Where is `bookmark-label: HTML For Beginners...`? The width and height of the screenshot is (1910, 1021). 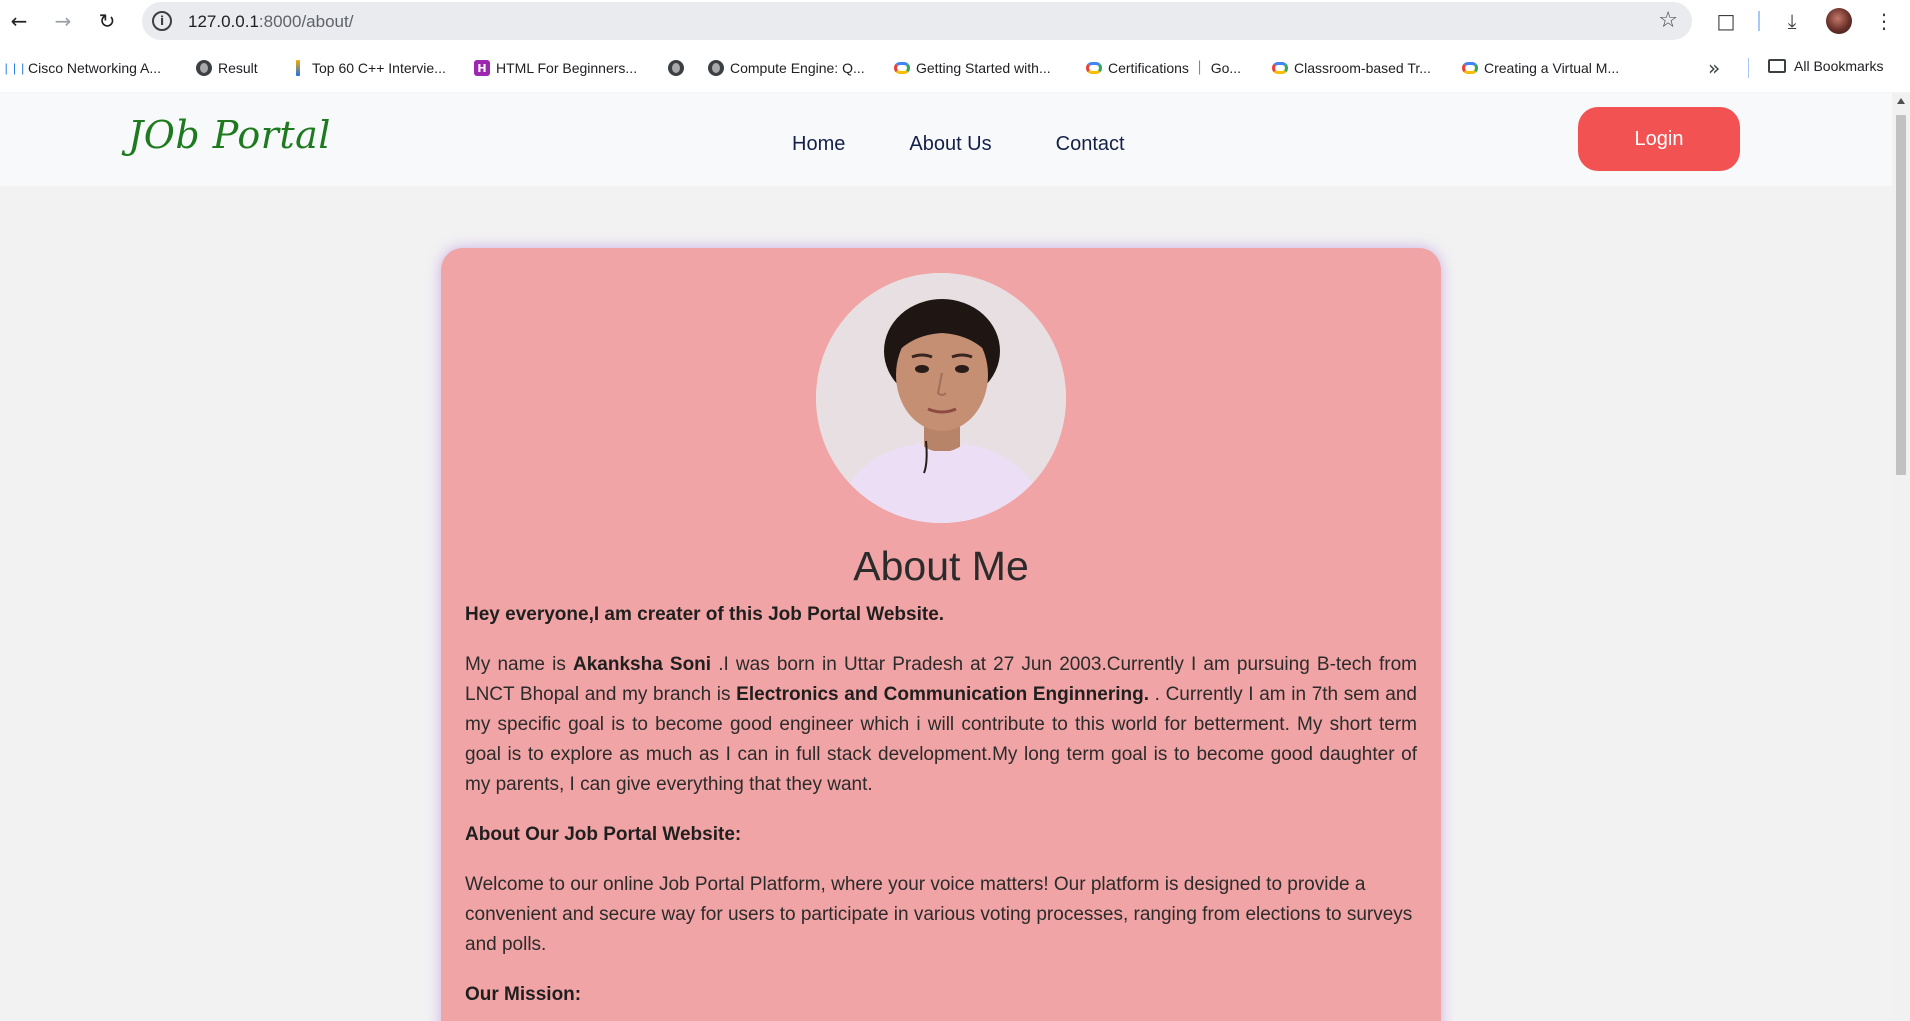
bookmark-label: HTML For Beginners... is located at coordinates (567, 68).